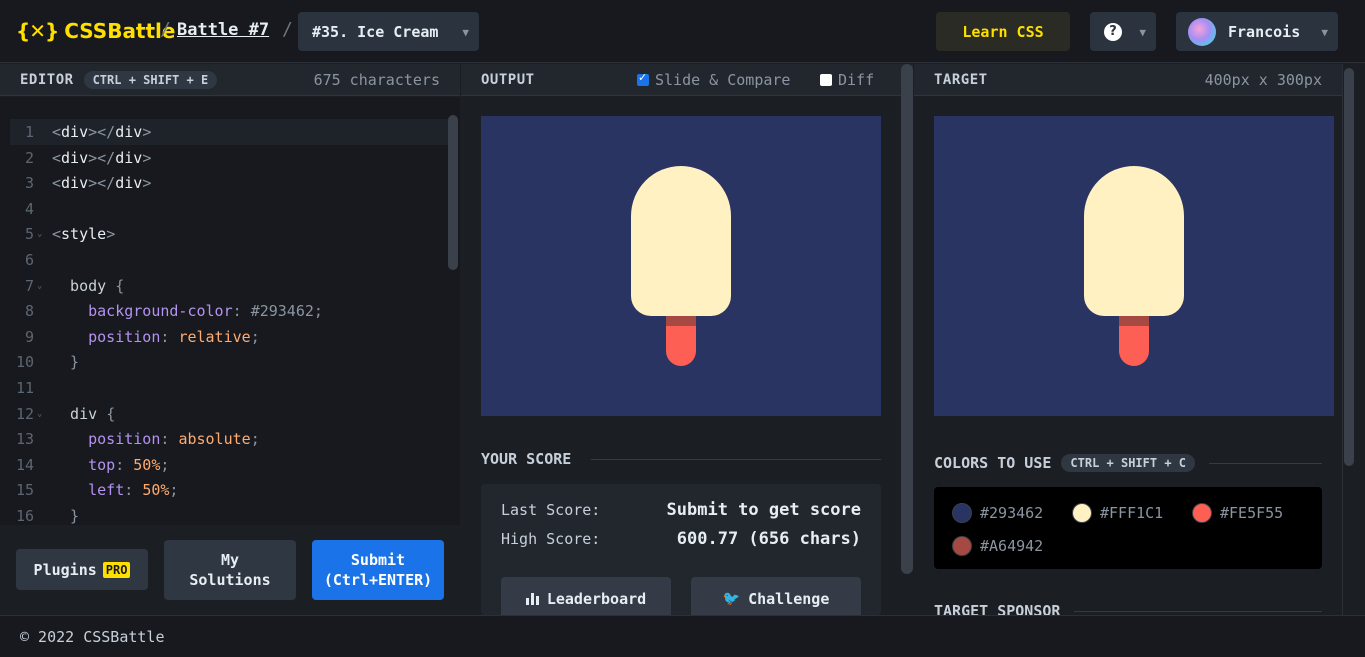 The width and height of the screenshot is (1365, 657). Describe the element at coordinates (205, 311) in the screenshot. I see `code-text: background-color: #293462;` at that location.